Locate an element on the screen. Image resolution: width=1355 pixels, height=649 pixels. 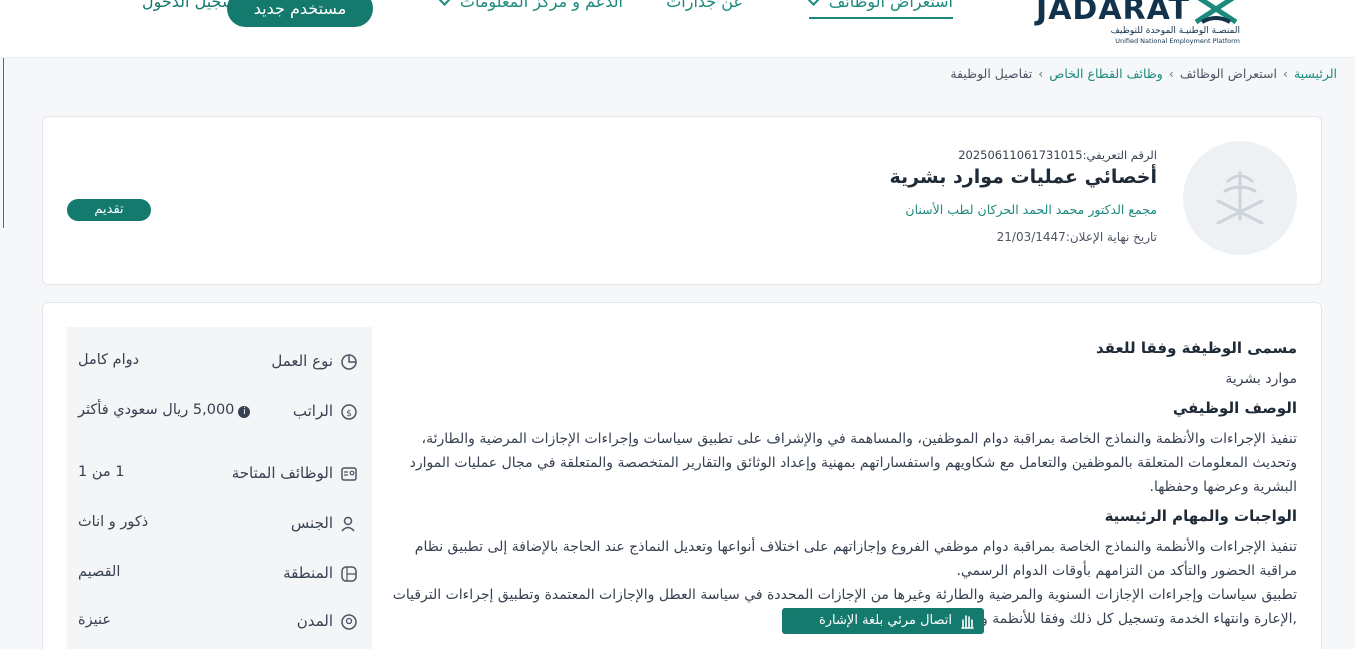
attr-label: الراتب is located at coordinates (312, 411).